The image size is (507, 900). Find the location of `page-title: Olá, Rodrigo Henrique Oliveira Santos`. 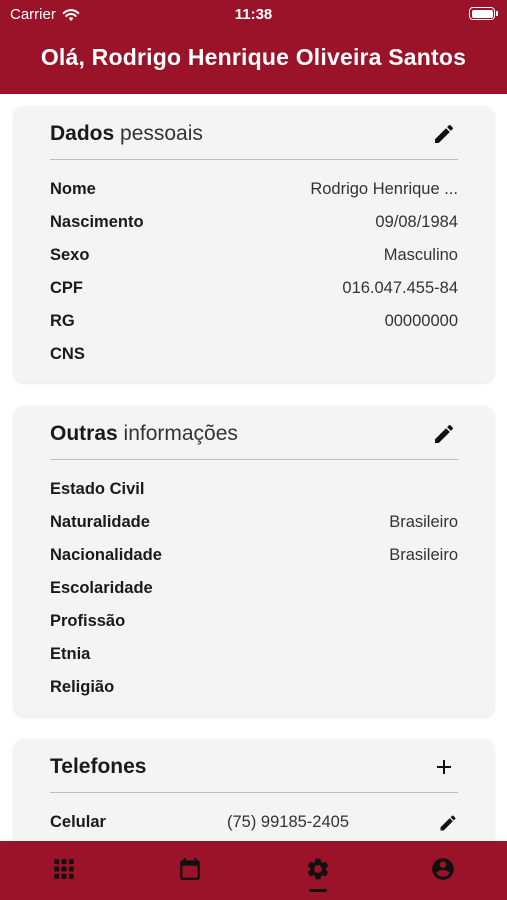

page-title: Olá, Rodrigo Henrique Oliveira Santos is located at coordinates (253, 57).